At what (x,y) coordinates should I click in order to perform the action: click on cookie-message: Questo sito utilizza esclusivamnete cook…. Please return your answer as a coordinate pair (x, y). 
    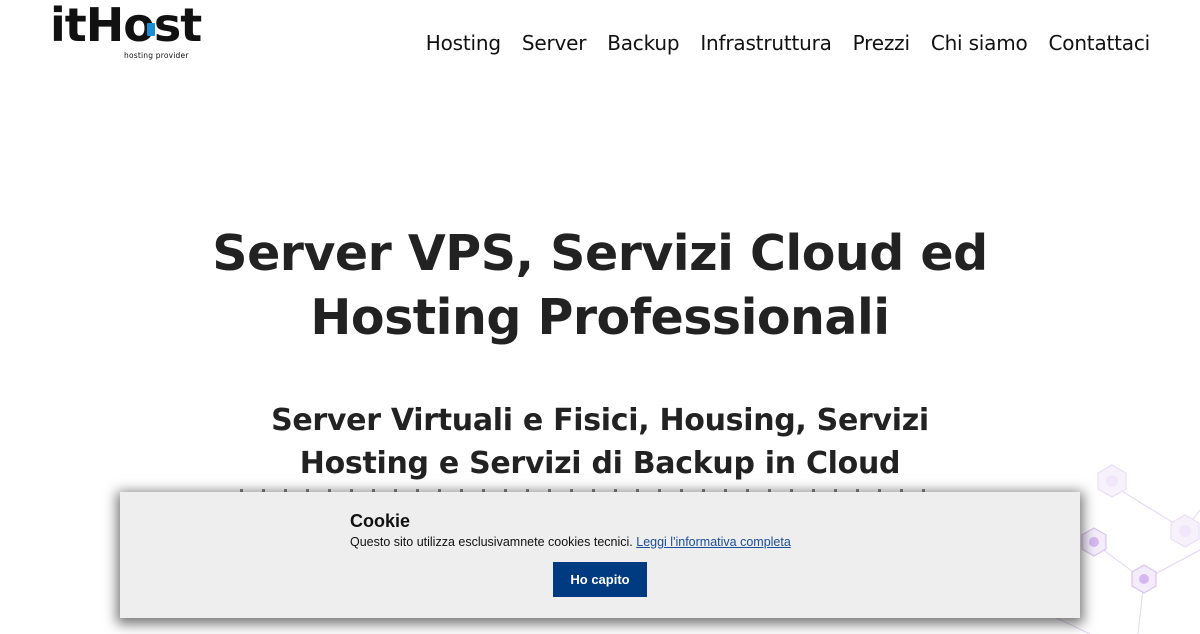
    Looking at the image, I should click on (491, 542).